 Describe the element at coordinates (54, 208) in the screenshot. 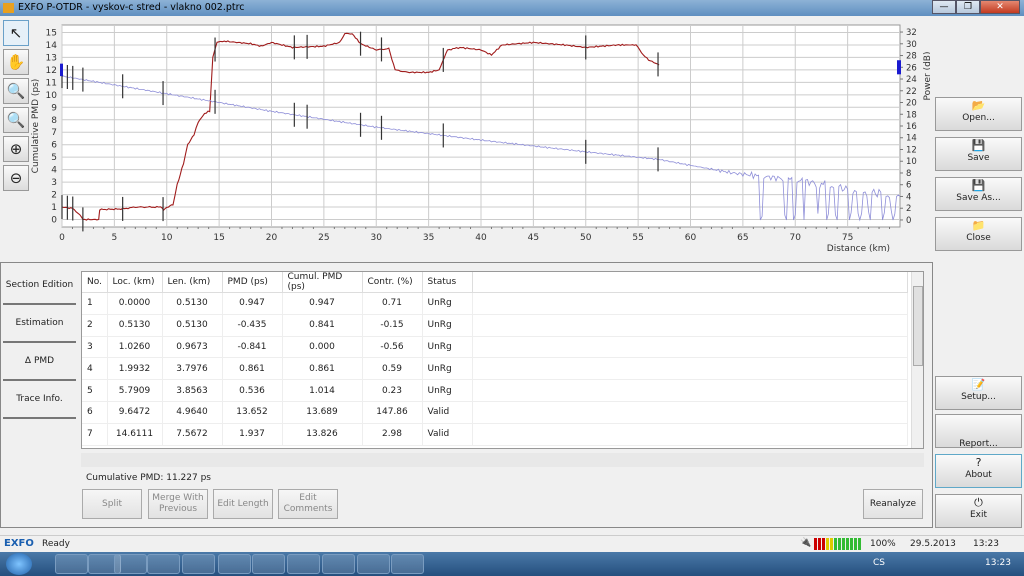

I see `y-tick-label: 1` at that location.